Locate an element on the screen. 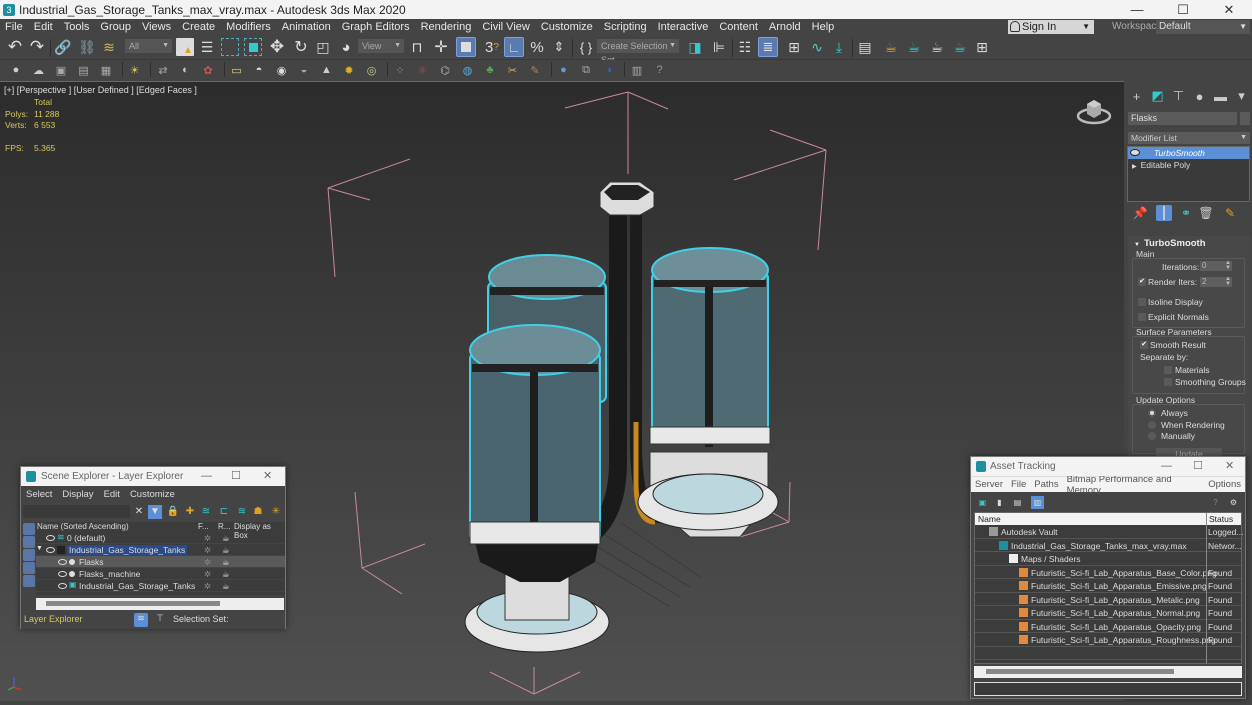 This screenshot has width=1252, height=705. sphere-light-icon: ◉ is located at coordinates (282, 70).